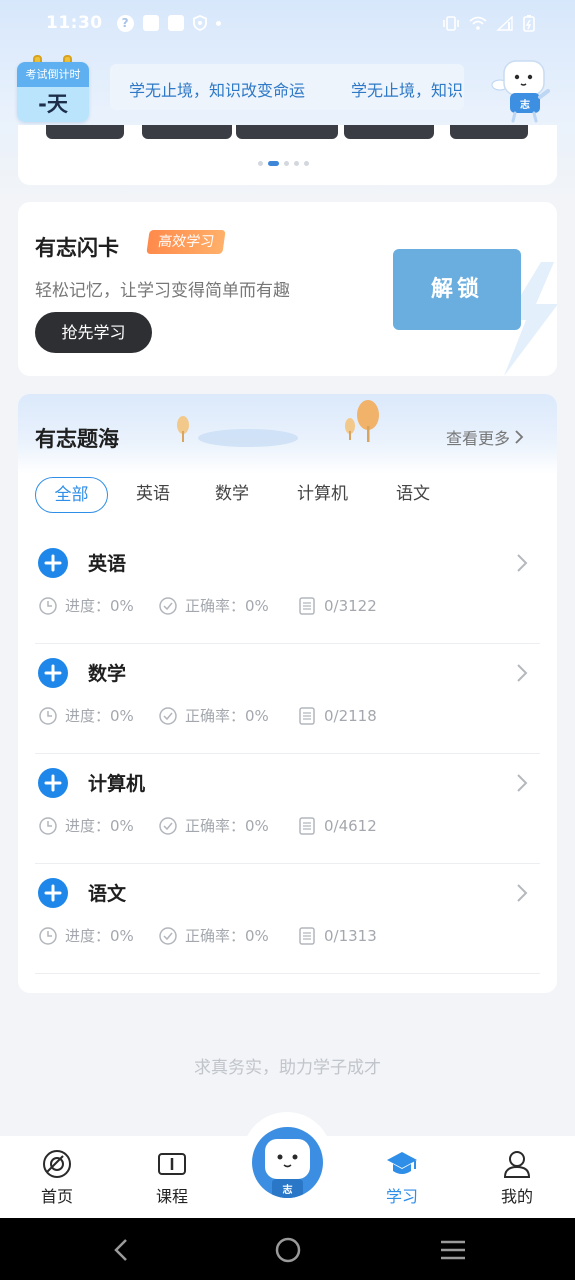 This screenshot has height=1280, width=575. What do you see at coordinates (74, 23) in the screenshot?
I see `status-time: 11:30` at bounding box center [74, 23].